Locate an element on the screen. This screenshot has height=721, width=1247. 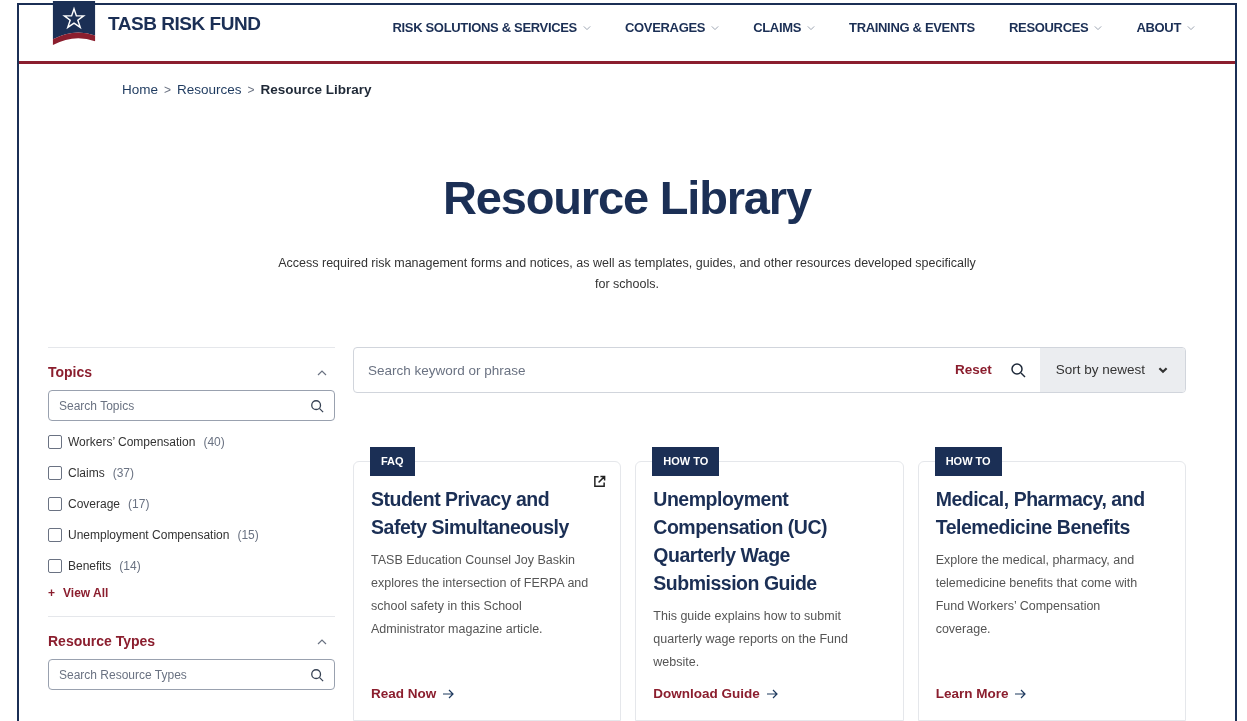
nav-link: TRAINING & EVENTS is located at coordinates (912, 28).